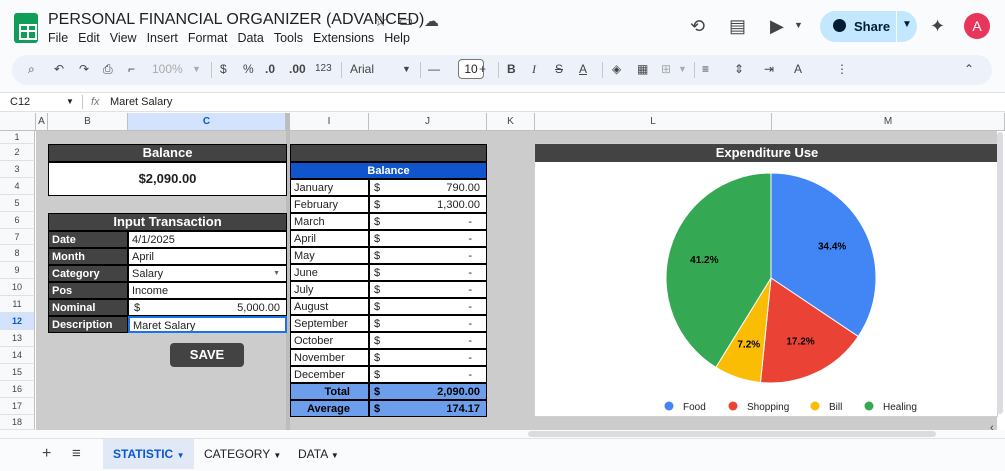 The height and width of the screenshot is (471, 1005). Describe the element at coordinates (141, 102) in the screenshot. I see `formula-input: Maret Salary` at that location.